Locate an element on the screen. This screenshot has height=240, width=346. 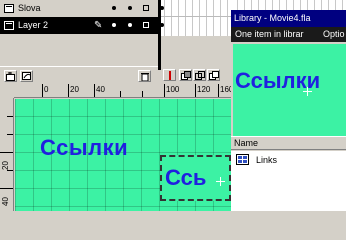
name-column-label: Name is located at coordinates (246, 143).